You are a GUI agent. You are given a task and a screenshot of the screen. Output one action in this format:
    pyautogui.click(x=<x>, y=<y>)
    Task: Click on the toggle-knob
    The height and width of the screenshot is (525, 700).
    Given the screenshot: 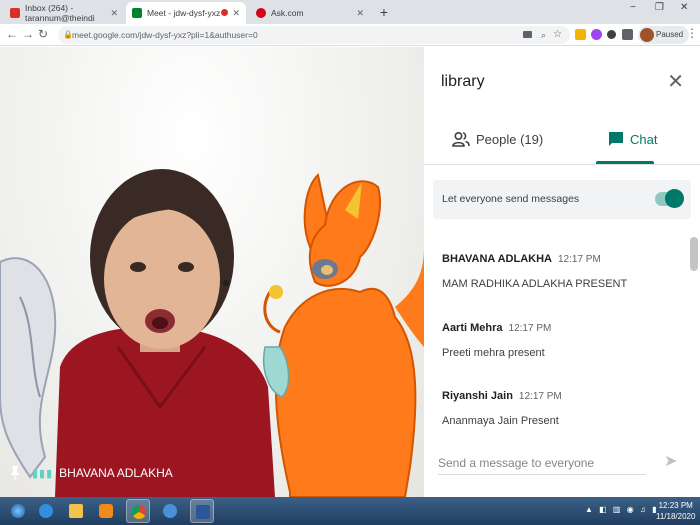 What is the action you would take?
    pyautogui.click(x=674, y=198)
    